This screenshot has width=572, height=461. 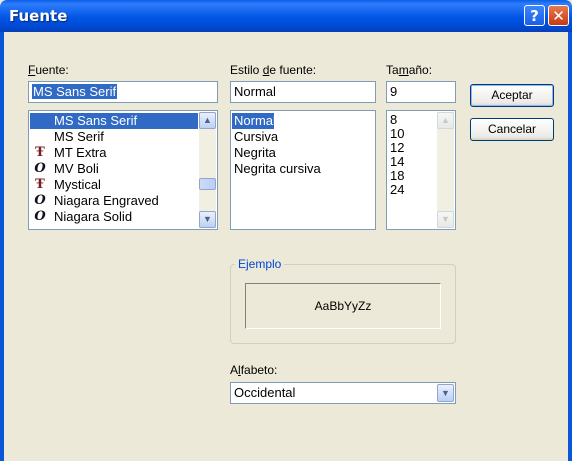 What do you see at coordinates (421, 170) in the screenshot?
I see `font-size-list: 8 10 12 14 18 24 ▲ ▼` at bounding box center [421, 170].